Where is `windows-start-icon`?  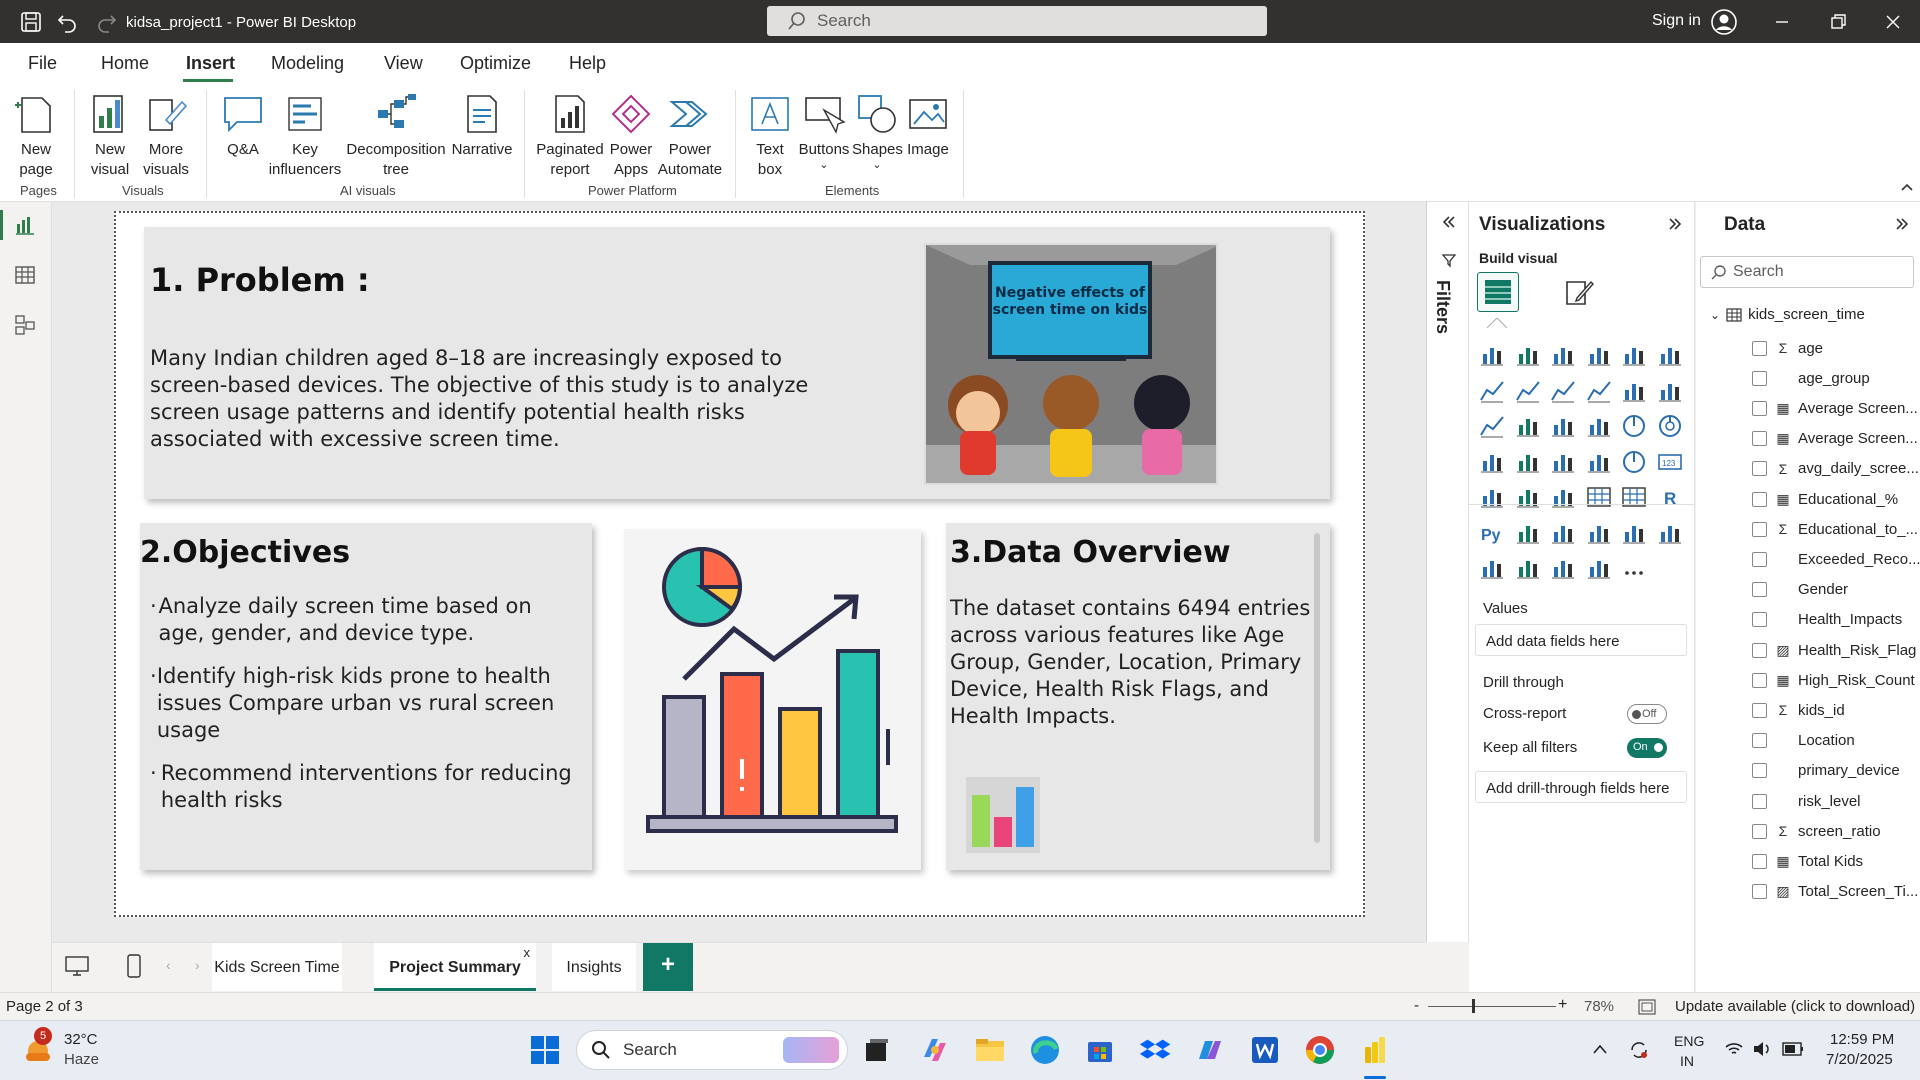
windows-start-icon is located at coordinates (545, 1050).